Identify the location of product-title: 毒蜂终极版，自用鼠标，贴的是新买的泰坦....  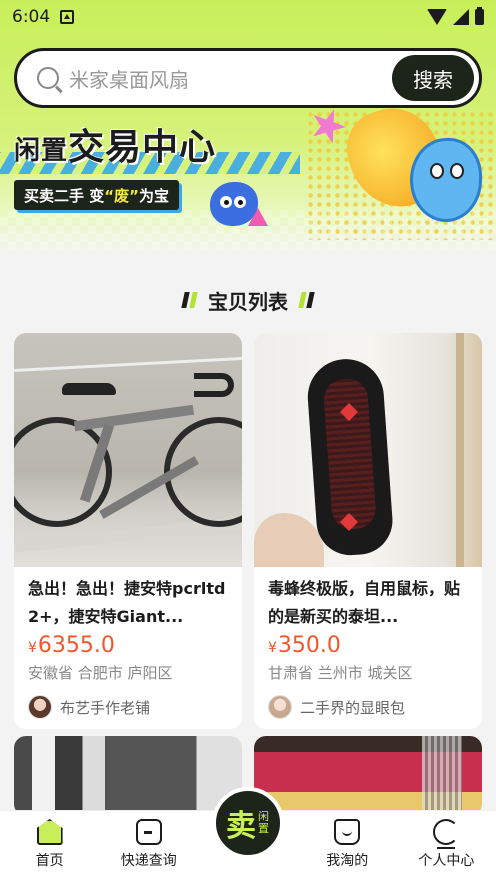
(369, 603).